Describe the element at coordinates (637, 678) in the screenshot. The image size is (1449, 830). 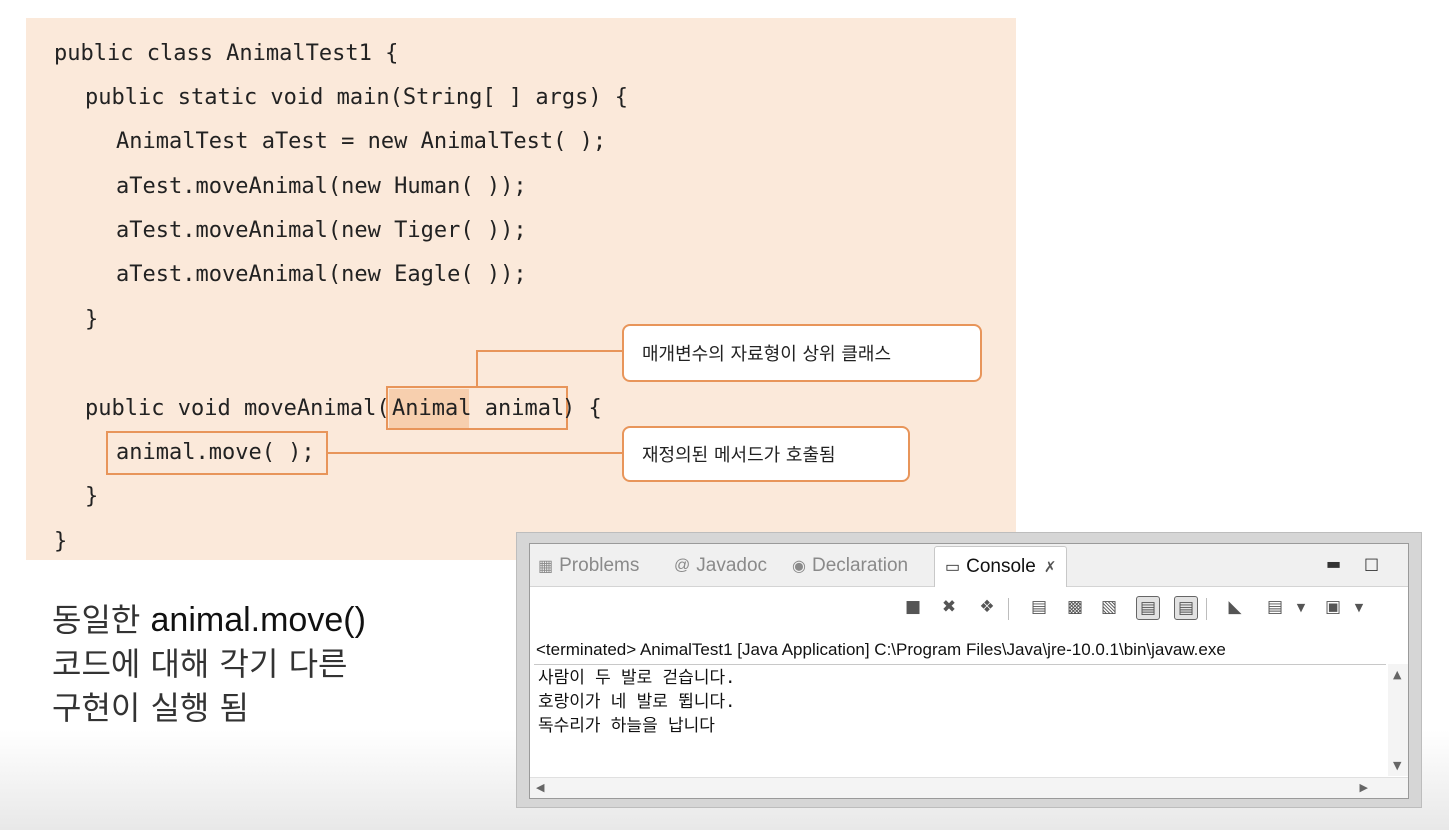
I see `output-line: 사람이 두 발로 걷습니다.` at that location.